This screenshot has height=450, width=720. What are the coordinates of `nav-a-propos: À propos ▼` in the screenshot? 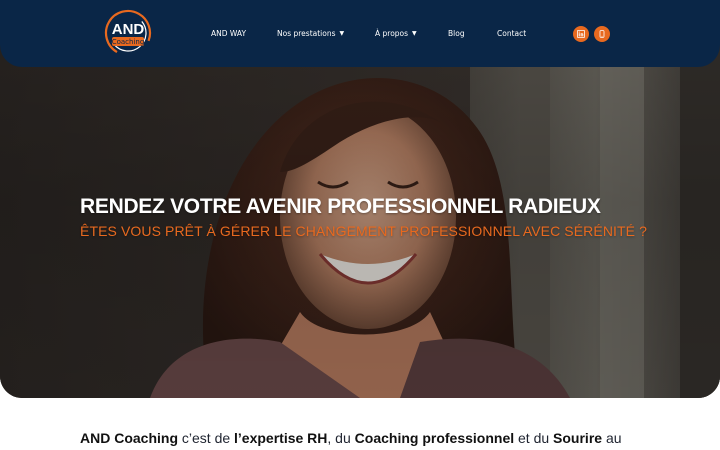 It's located at (396, 34).